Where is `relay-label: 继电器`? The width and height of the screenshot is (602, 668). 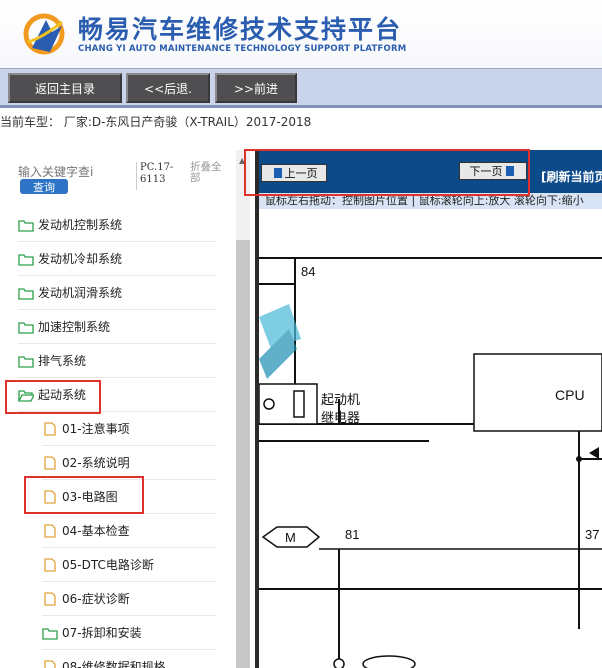
relay-label: 继电器 is located at coordinates (340, 418).